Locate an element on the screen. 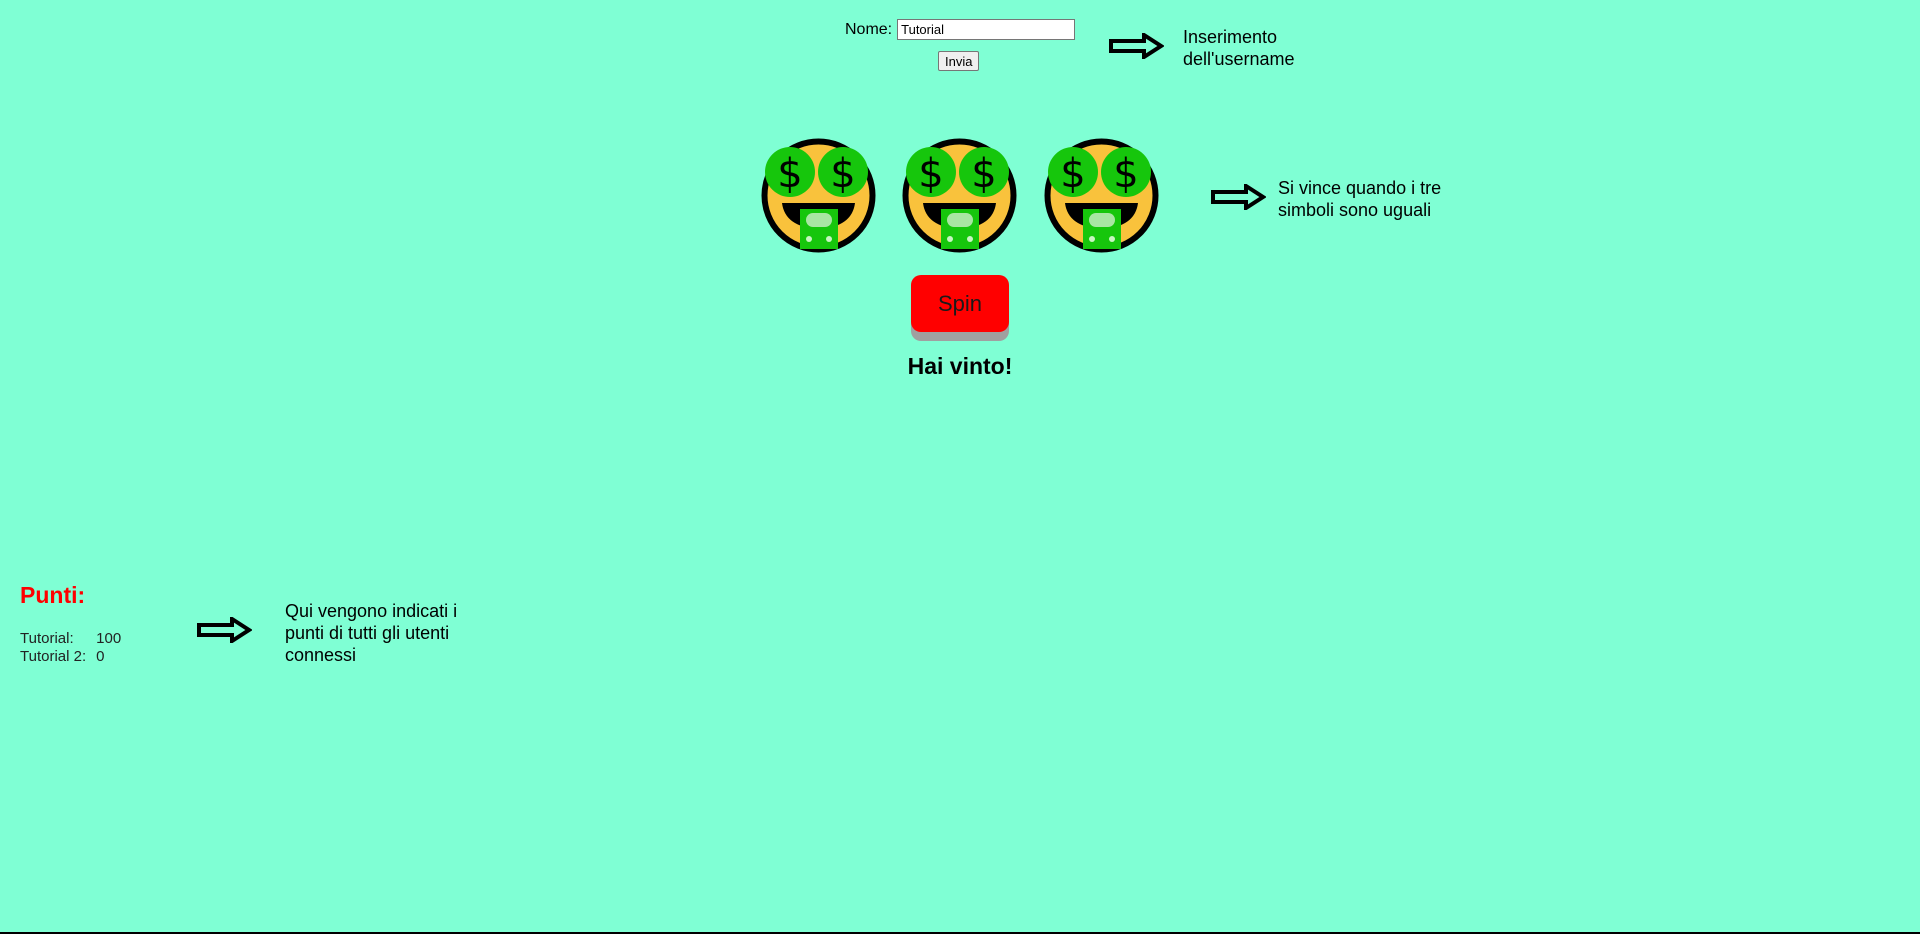  user-score: 100 is located at coordinates (109, 638).